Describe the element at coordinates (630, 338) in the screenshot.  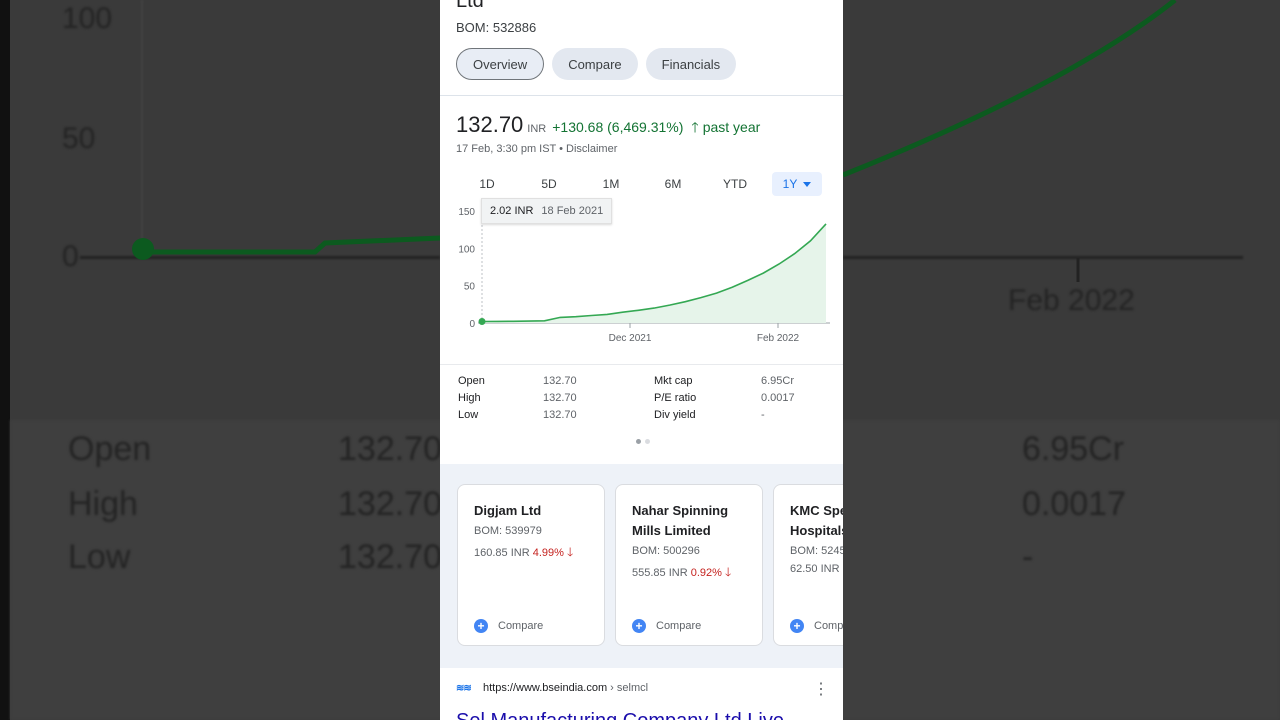
I see `x-tick-label: Dec 2021` at that location.